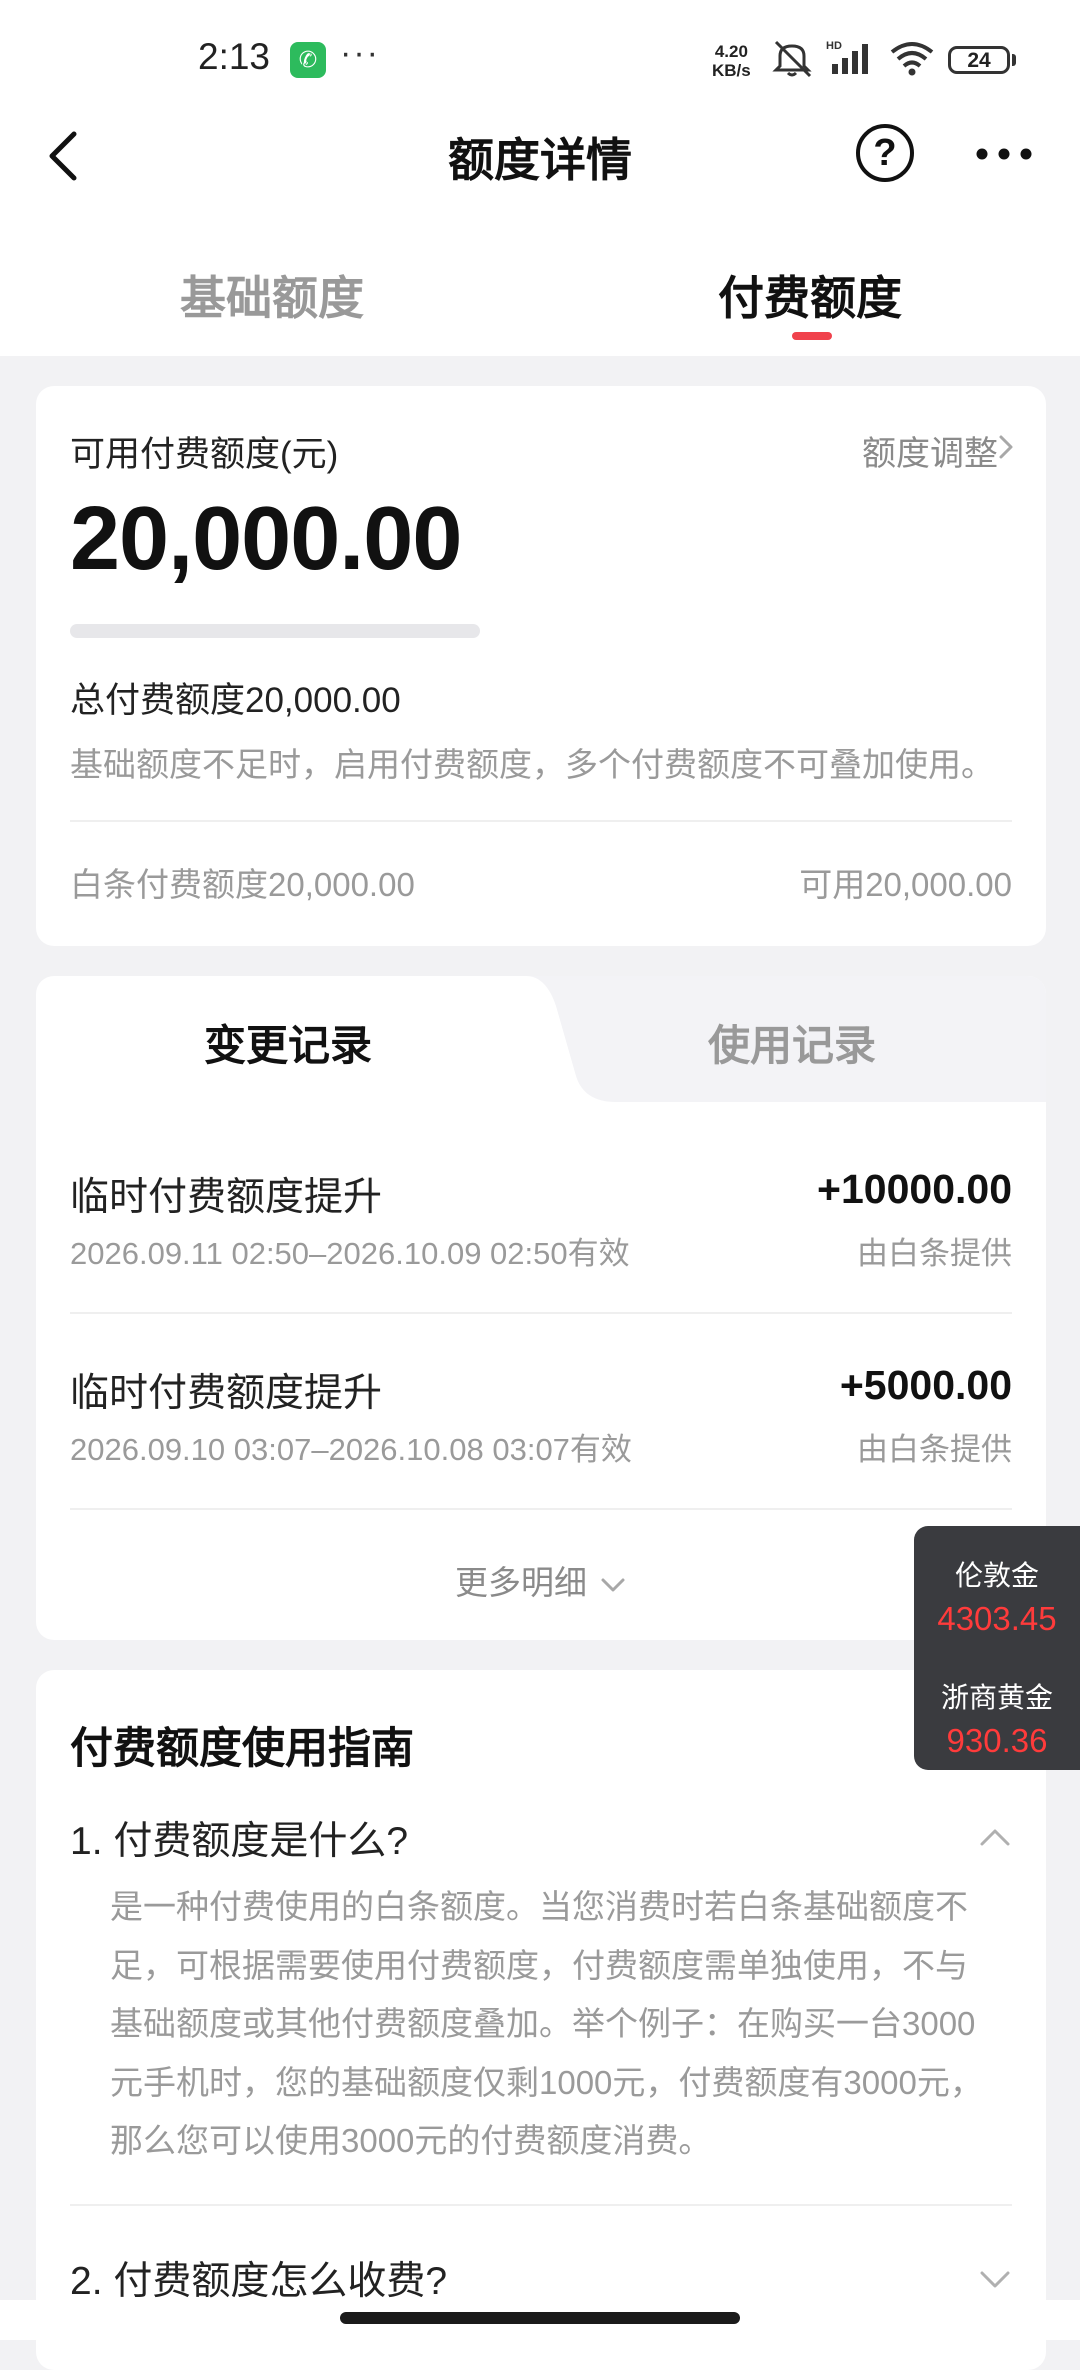 This screenshot has height=2370, width=1080. Describe the element at coordinates (239, 1838) in the screenshot. I see `faq-question-1: 1. 付费额度是什么?` at that location.